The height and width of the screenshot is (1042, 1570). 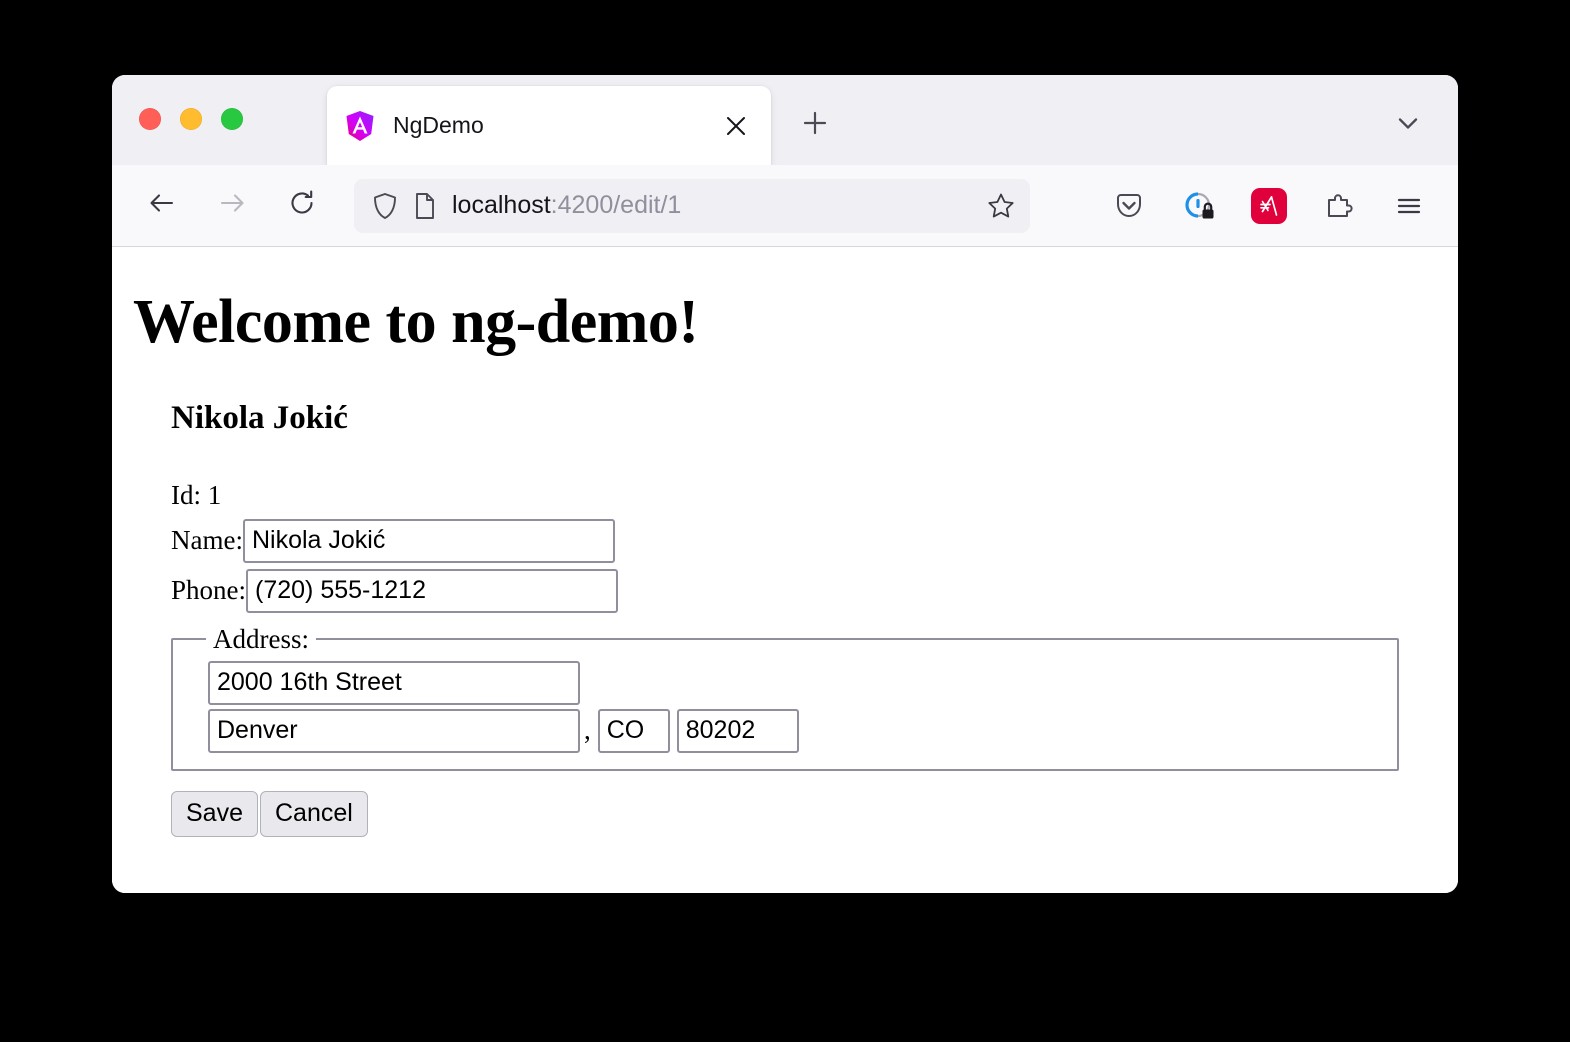 What do you see at coordinates (616, 205) in the screenshot?
I see `url-path: :4200/edit/1` at bounding box center [616, 205].